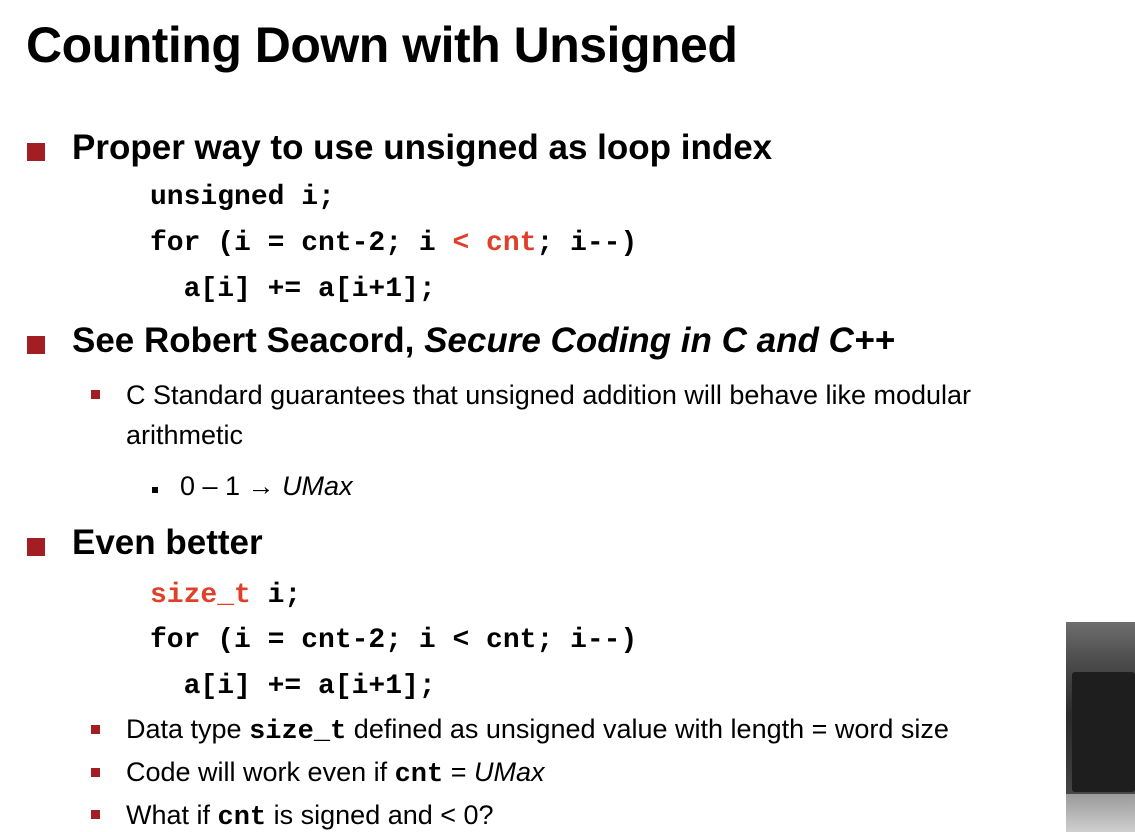  I want to click on slide-title: Counting Down with Unsigned, so click(382, 45).